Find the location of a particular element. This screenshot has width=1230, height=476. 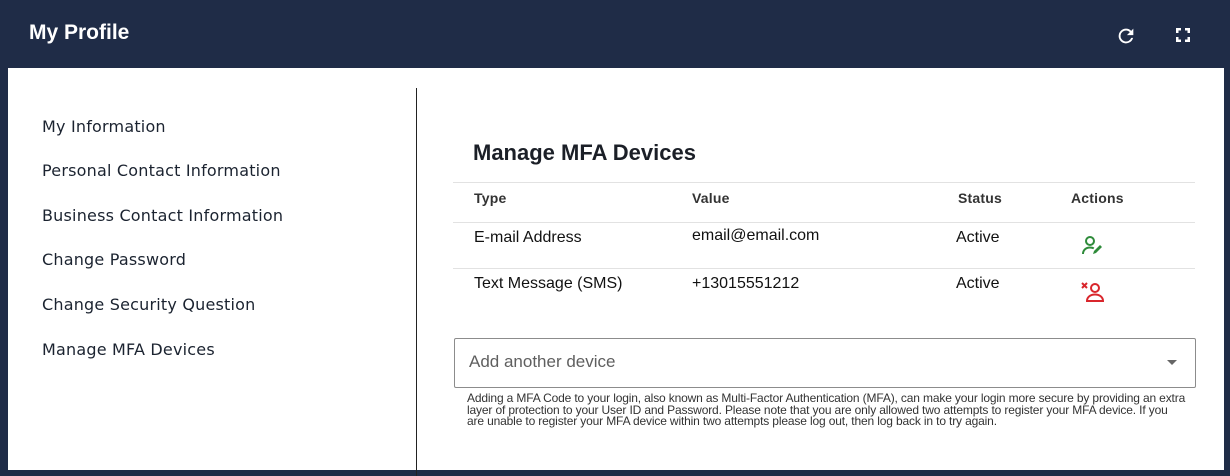

remove-user-icon is located at coordinates (1093, 292).